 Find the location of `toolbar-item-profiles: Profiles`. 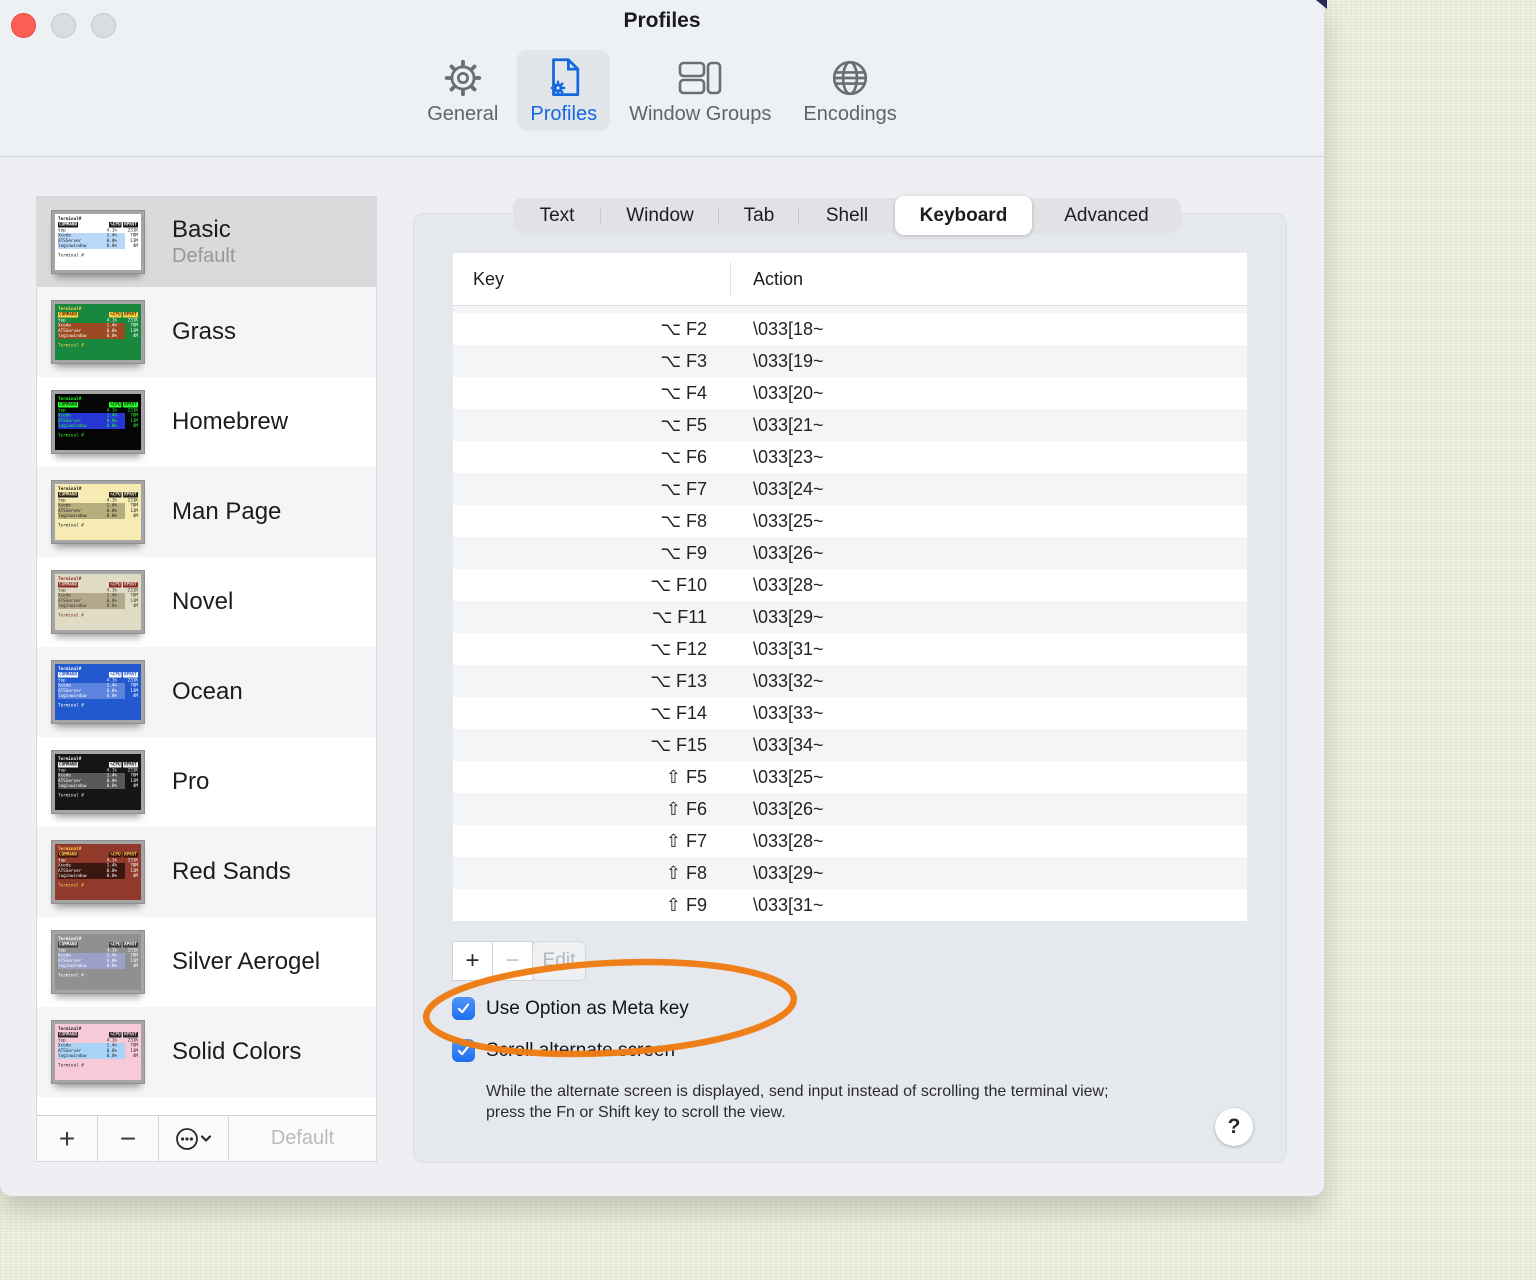

toolbar-item-profiles: Profiles is located at coordinates (564, 90).